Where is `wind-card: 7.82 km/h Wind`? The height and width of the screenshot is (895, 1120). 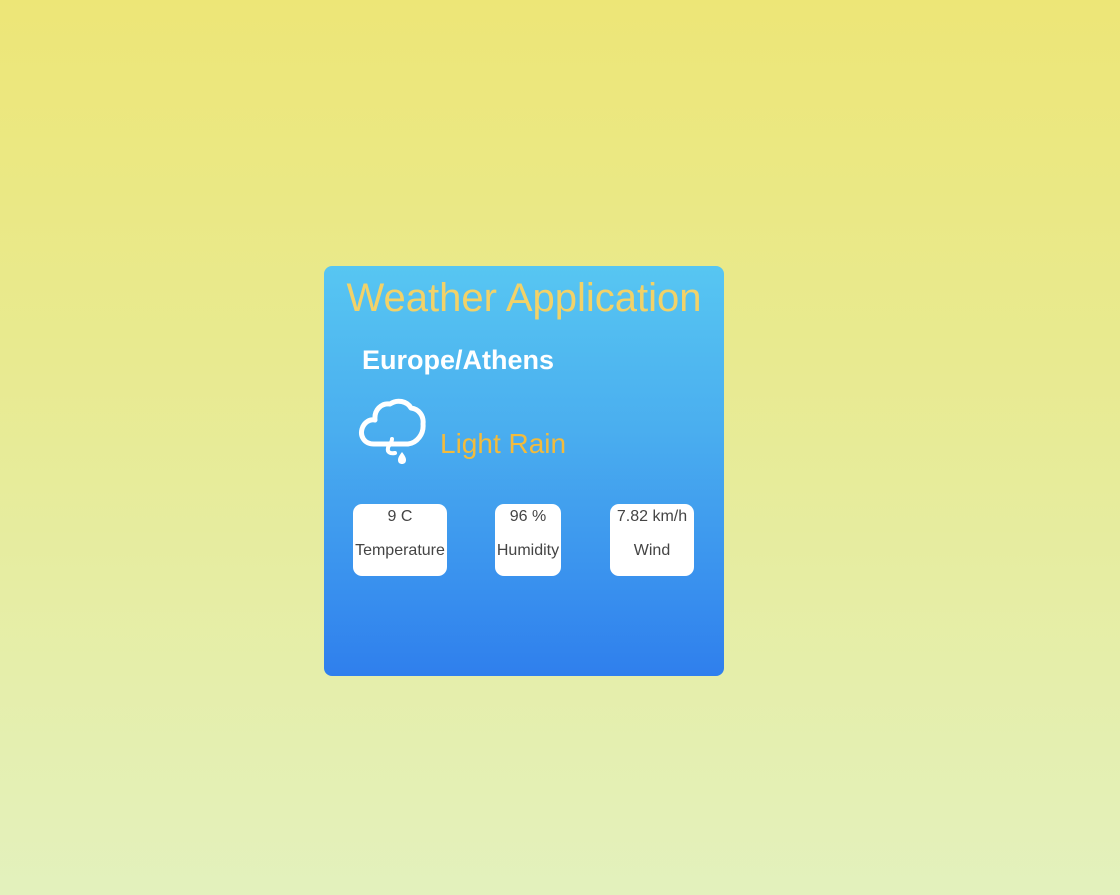
wind-card: 7.82 km/h Wind is located at coordinates (652, 540).